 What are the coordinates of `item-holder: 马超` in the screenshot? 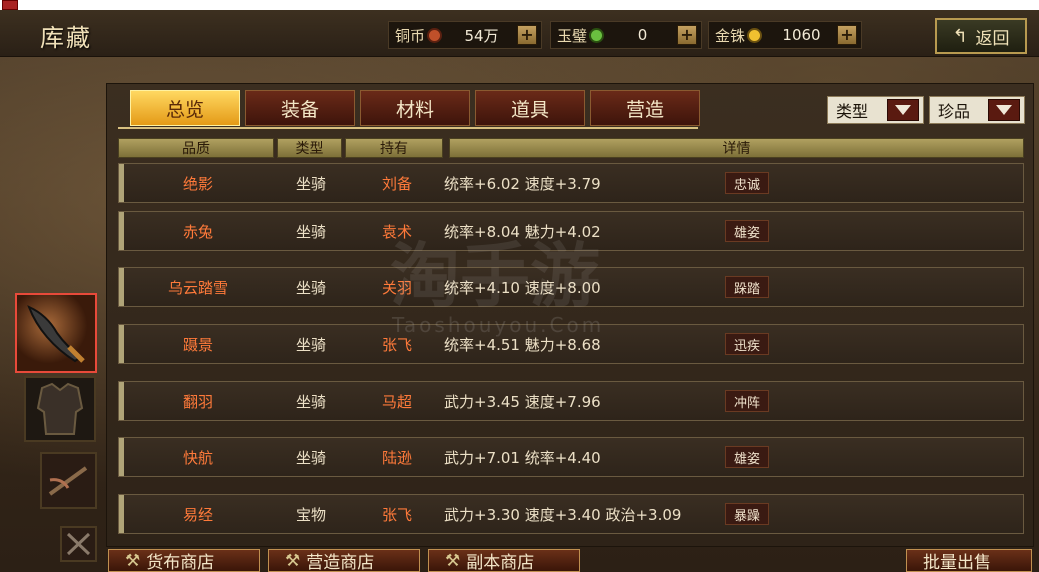 It's located at (396, 401).